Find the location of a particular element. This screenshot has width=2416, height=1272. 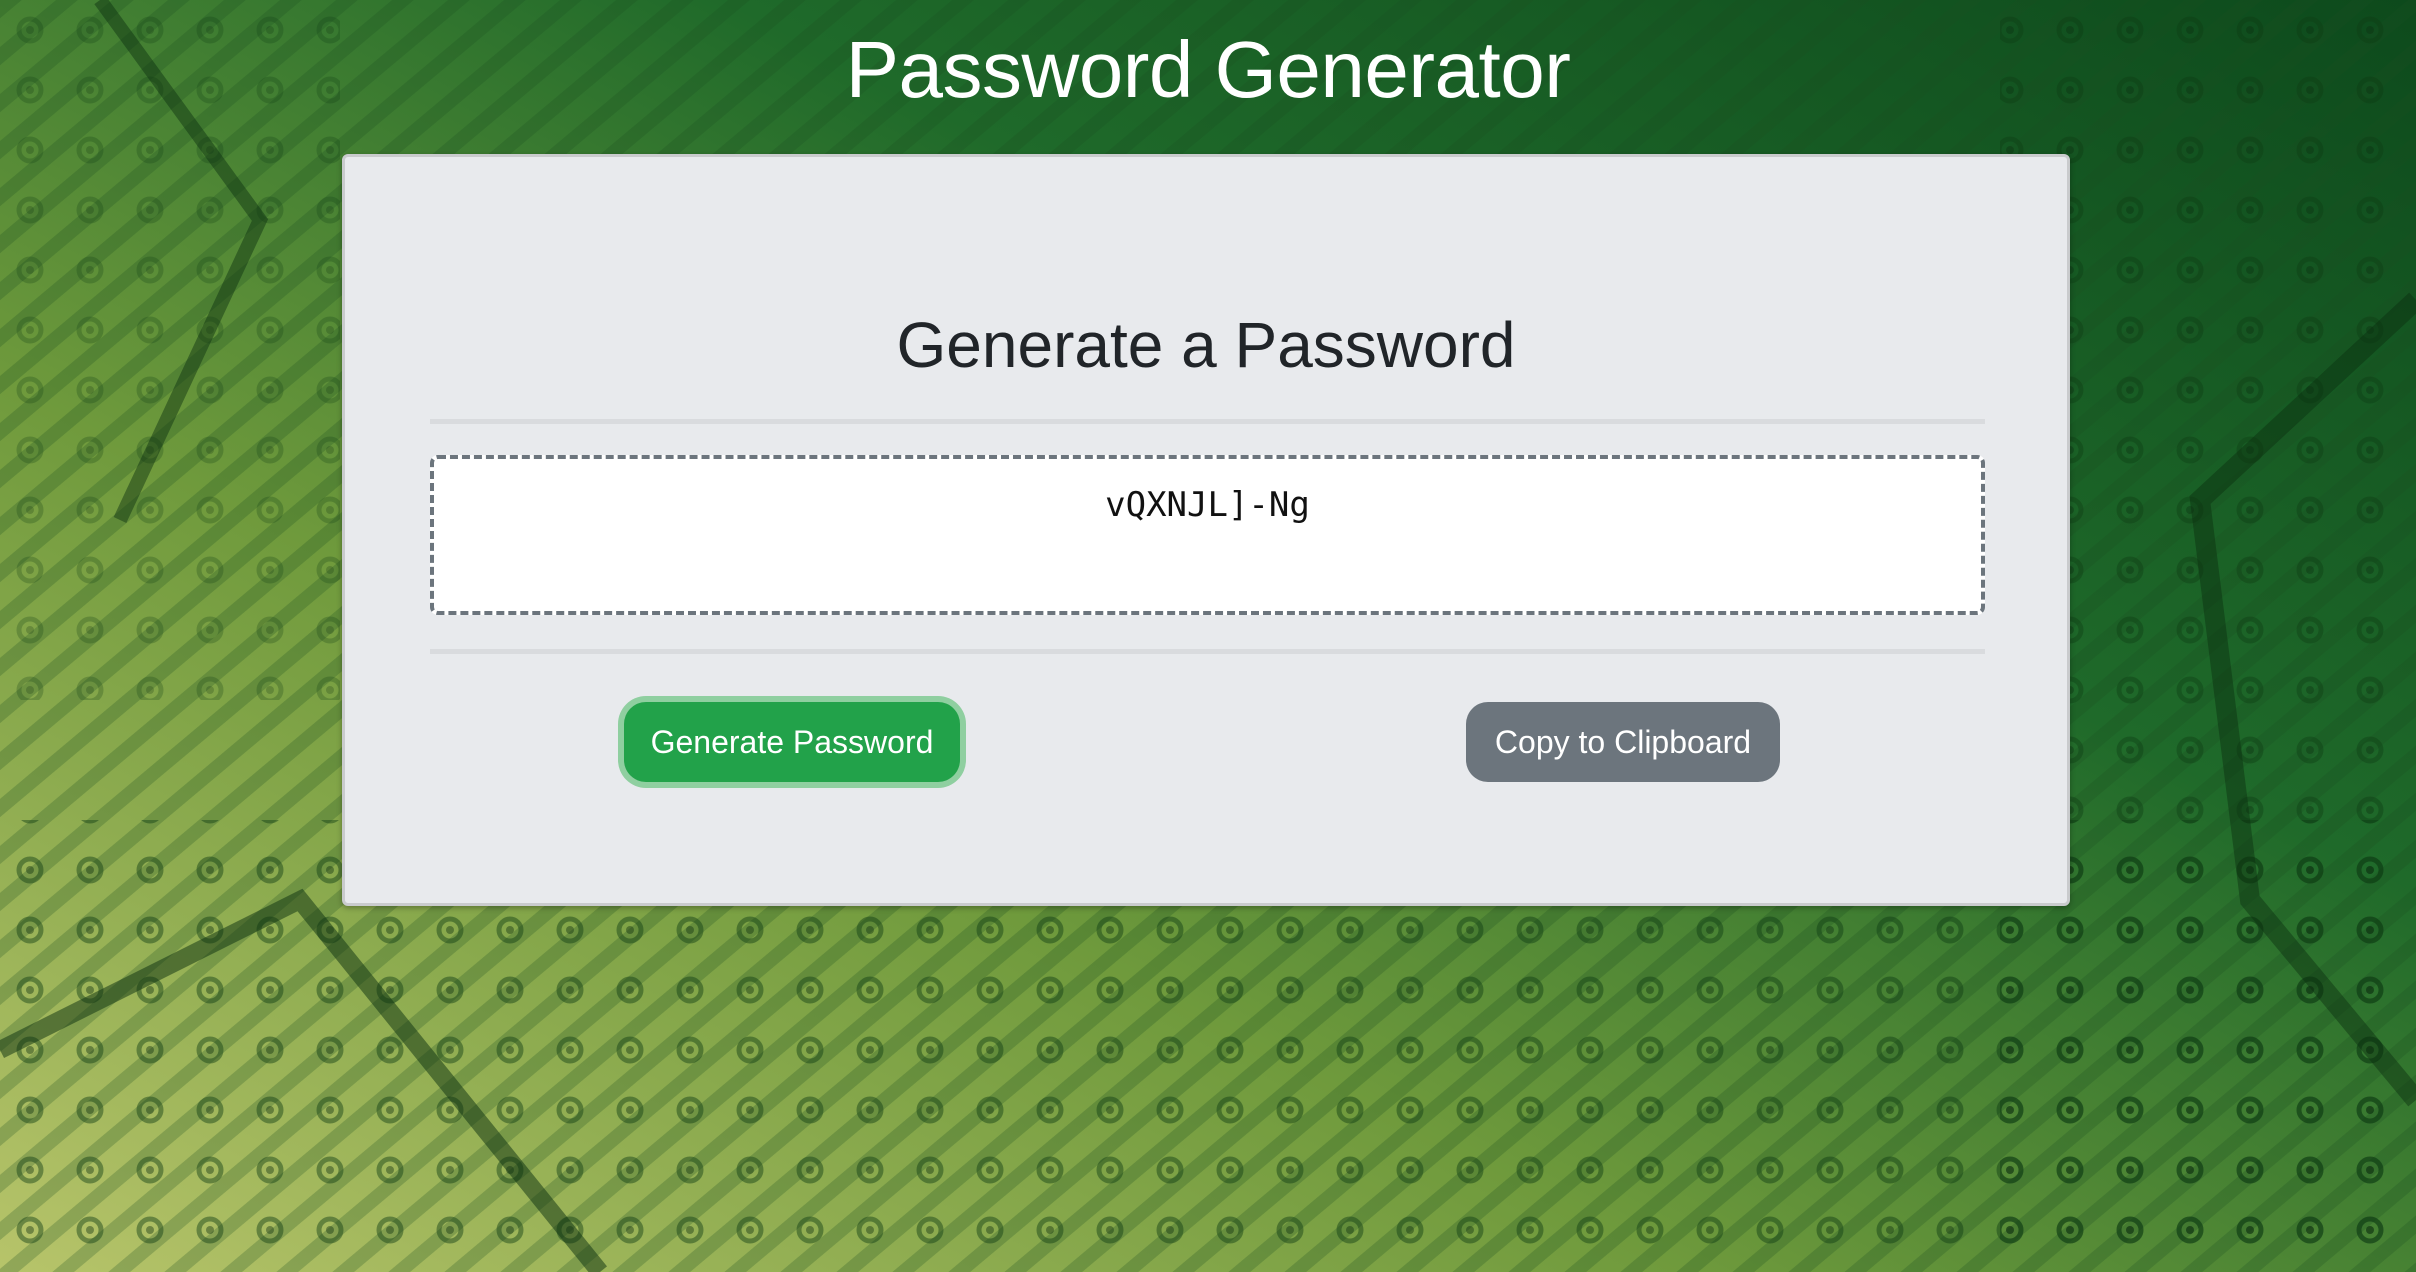

card-footer-divider is located at coordinates (1207, 651).